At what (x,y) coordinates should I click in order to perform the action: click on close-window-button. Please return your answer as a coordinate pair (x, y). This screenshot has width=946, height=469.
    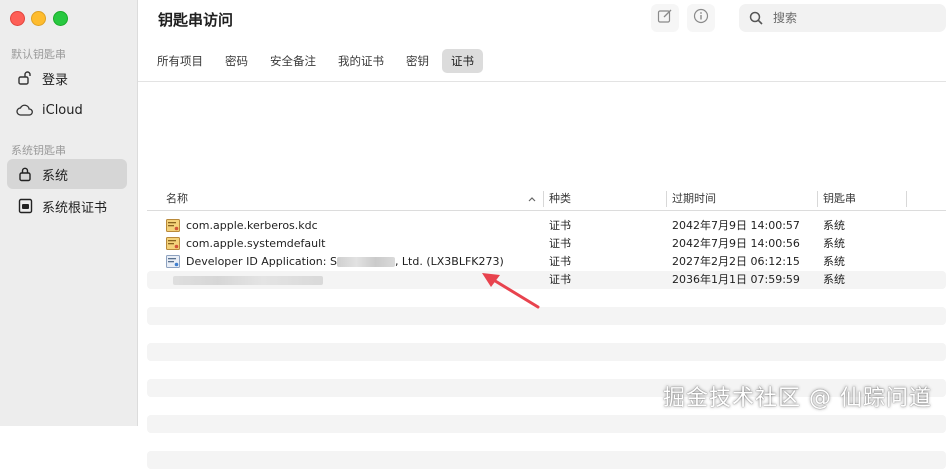
    Looking at the image, I should click on (17, 18).